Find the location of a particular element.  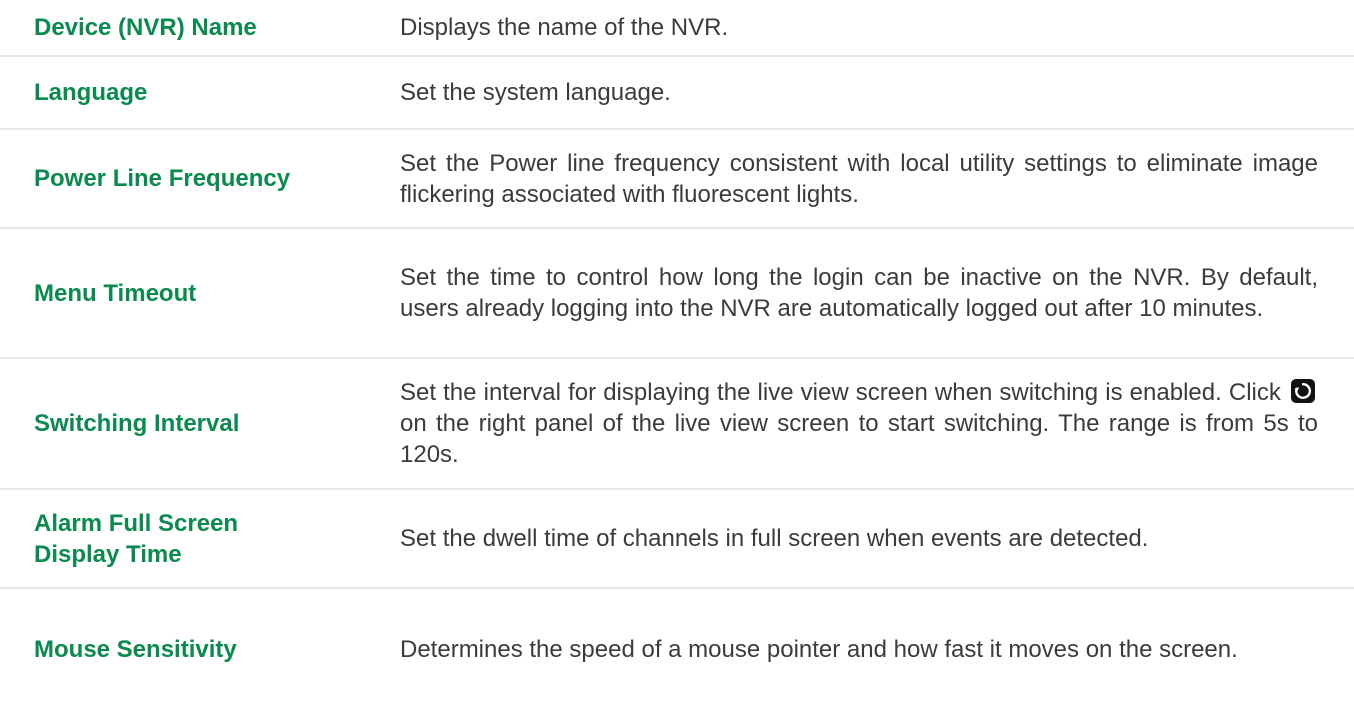

row-term: Power Line Frequency is located at coordinates (162, 178).